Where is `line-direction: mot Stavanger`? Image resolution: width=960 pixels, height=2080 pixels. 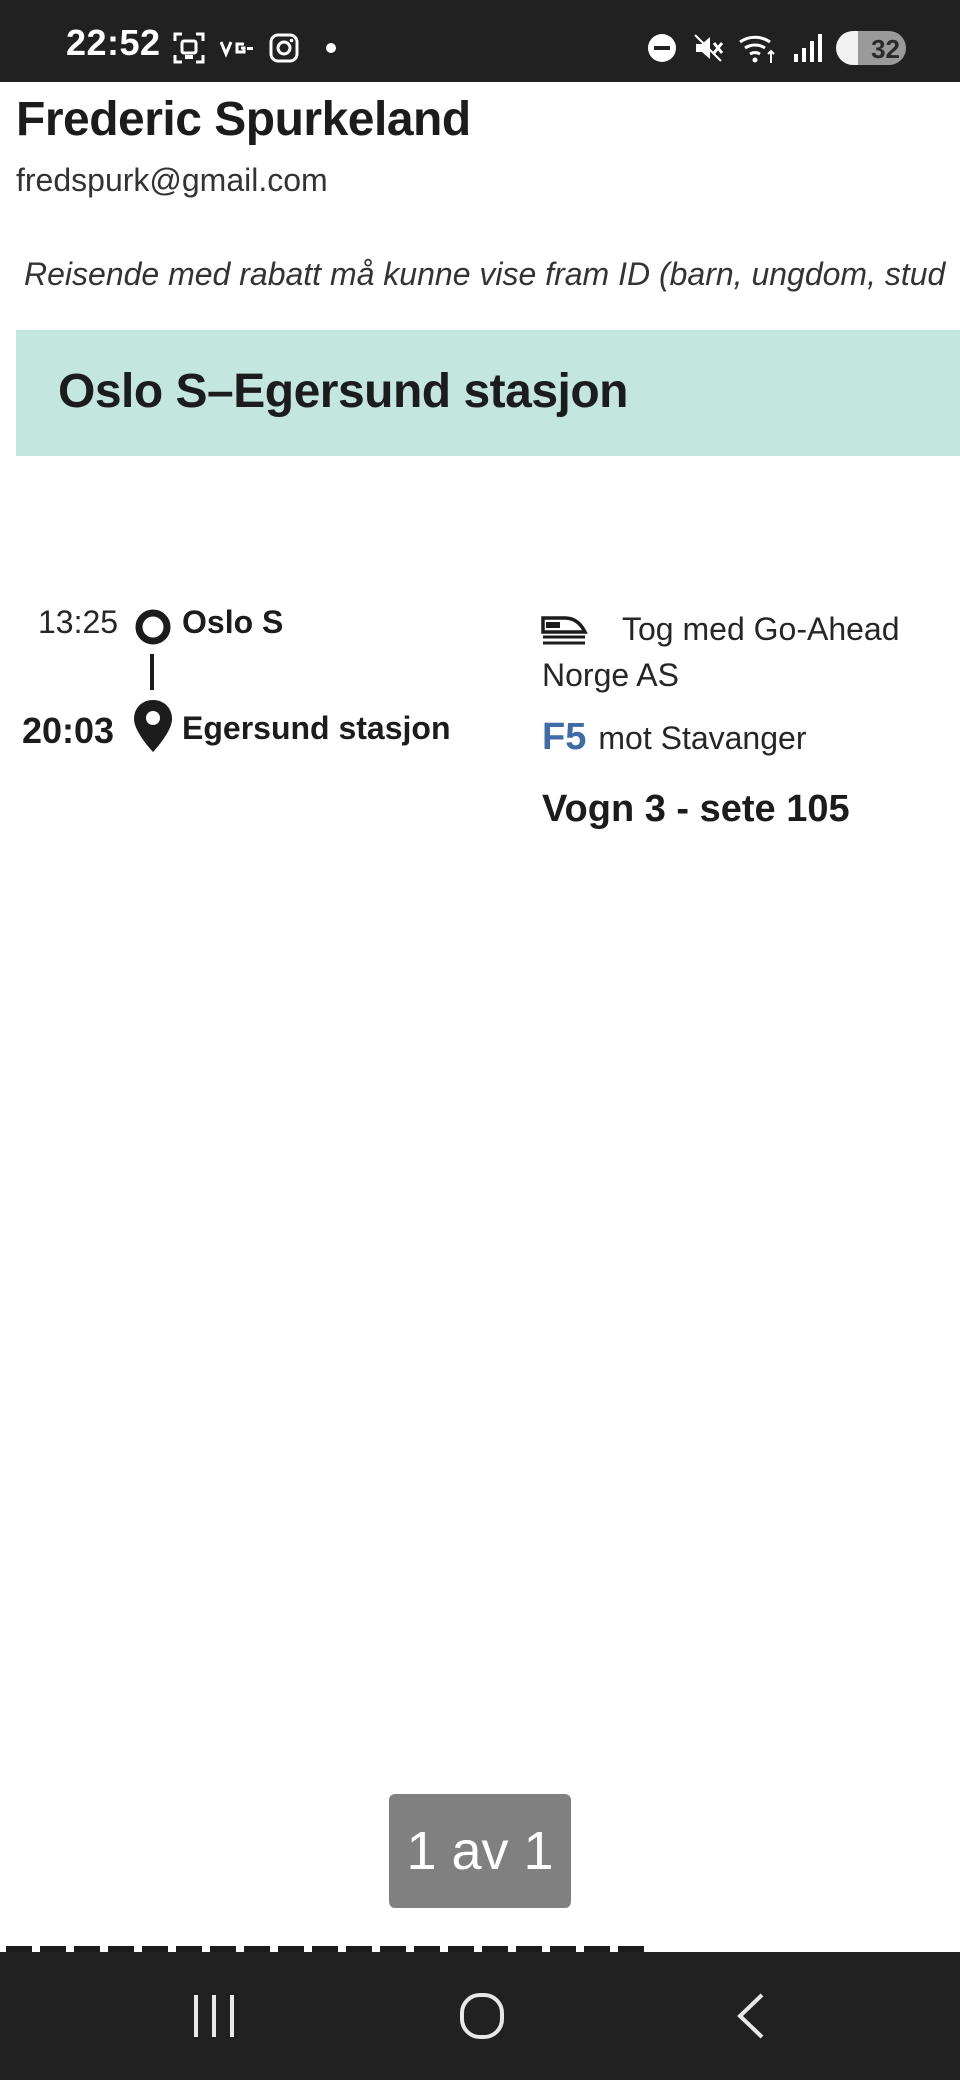 line-direction: mot Stavanger is located at coordinates (702, 738).